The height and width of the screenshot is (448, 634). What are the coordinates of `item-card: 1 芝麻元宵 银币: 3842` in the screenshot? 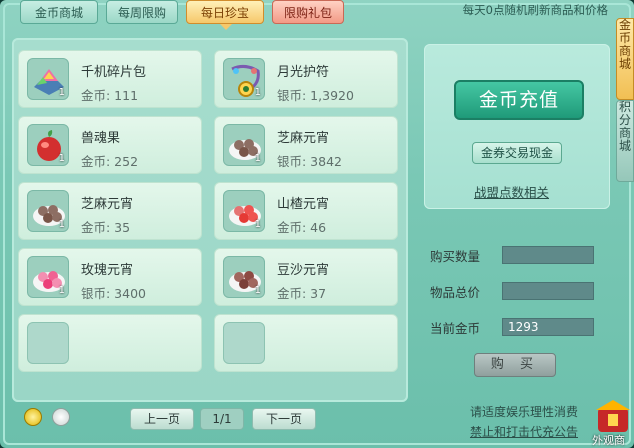 It's located at (306, 145).